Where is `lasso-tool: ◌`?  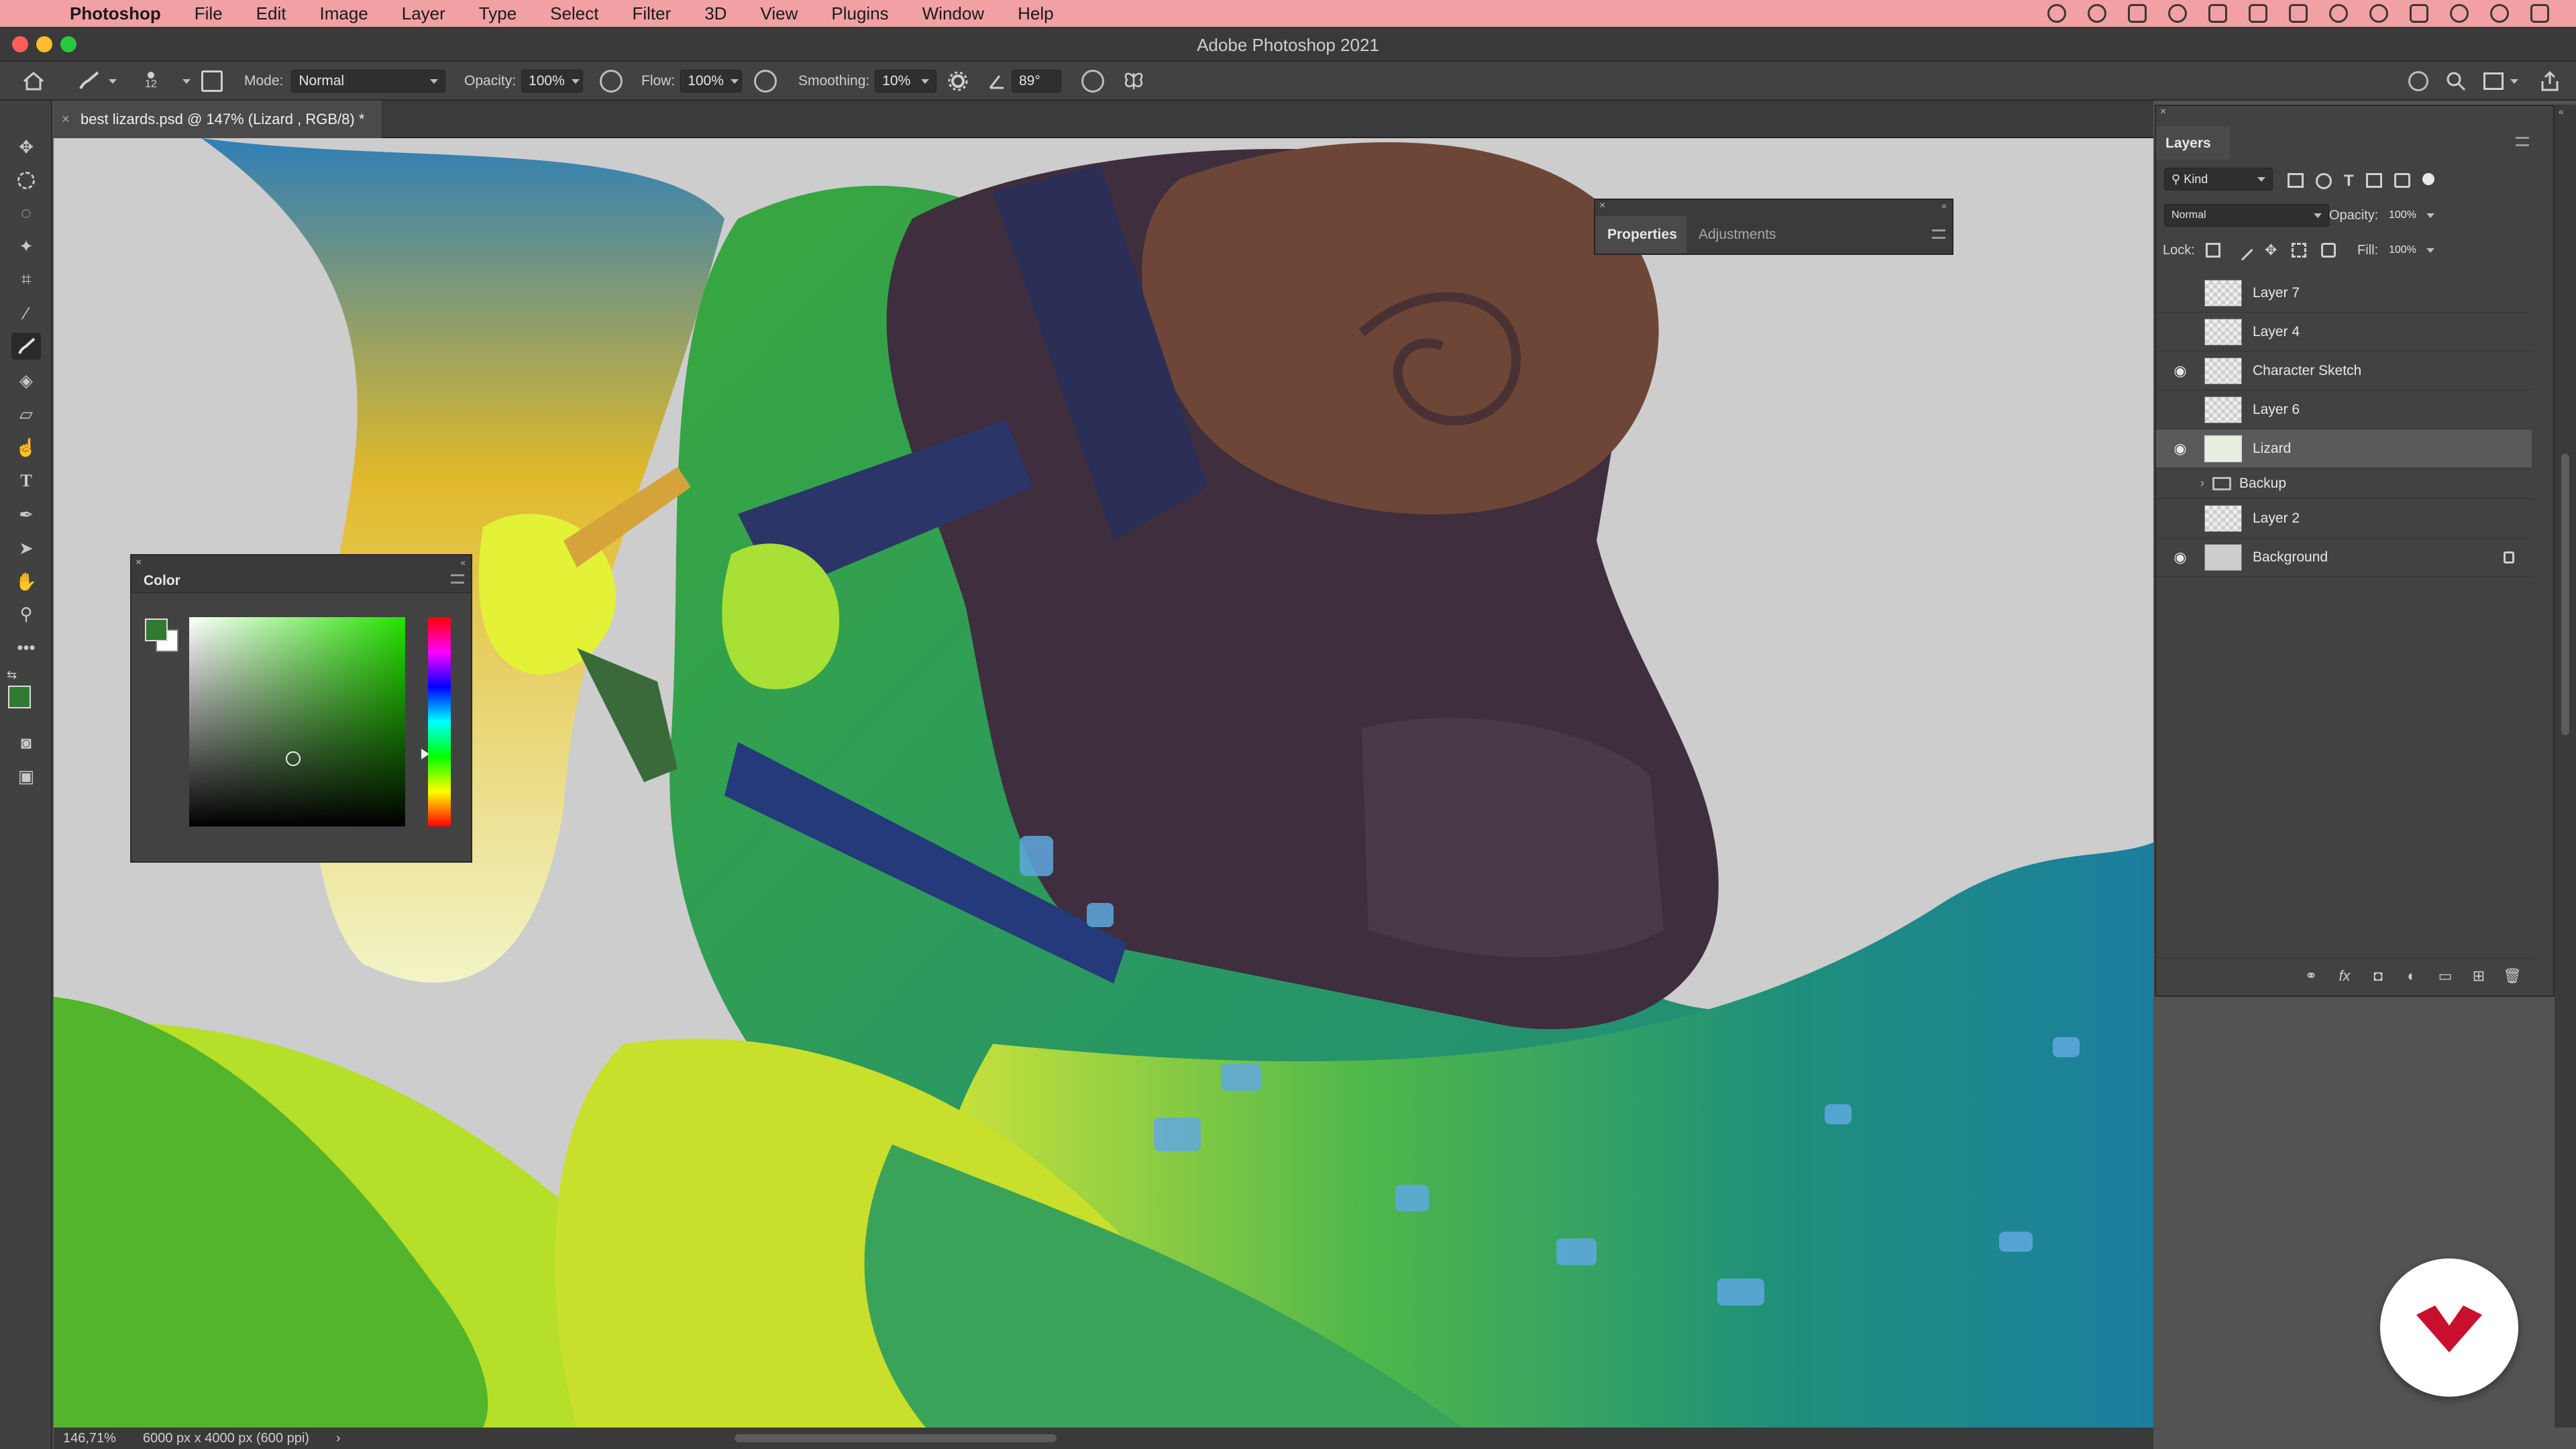
lasso-tool: ◌ is located at coordinates (26, 212).